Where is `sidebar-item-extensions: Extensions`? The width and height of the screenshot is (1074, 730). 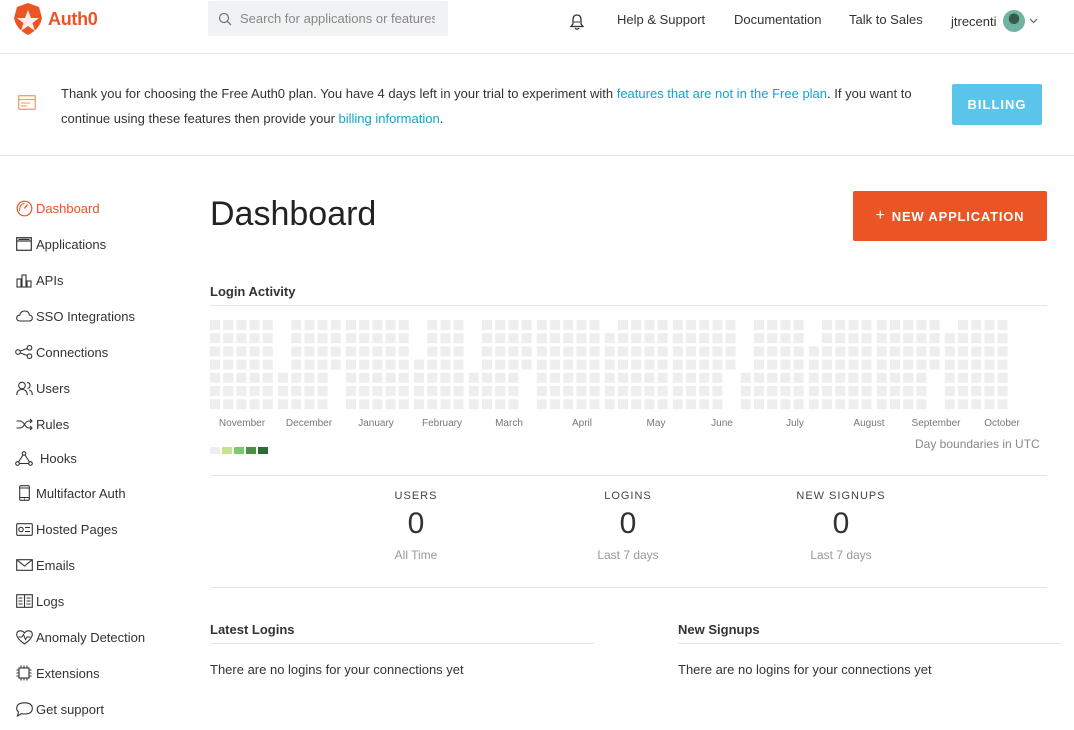
sidebar-item-extensions: Extensions is located at coordinates (57, 673).